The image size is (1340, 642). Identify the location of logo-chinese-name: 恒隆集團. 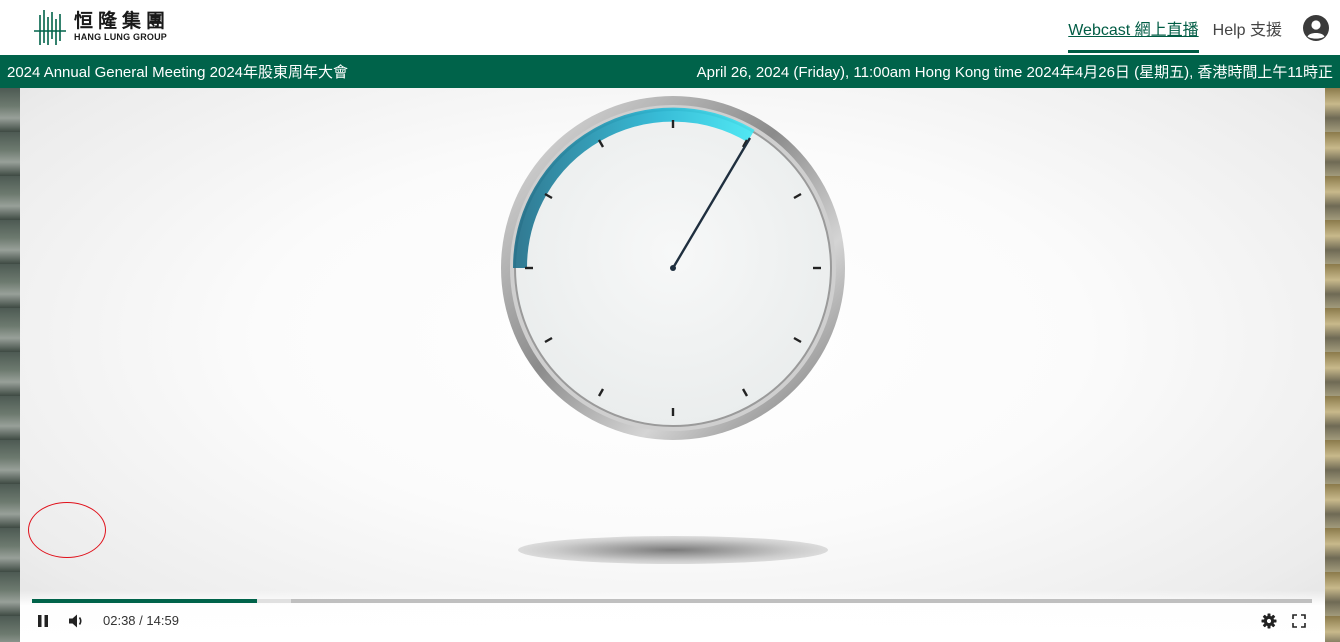
(122, 21).